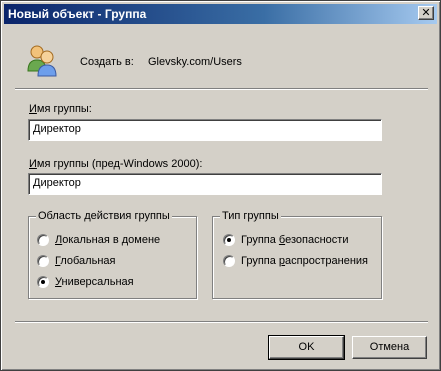 This screenshot has height=371, width=441. I want to click on group-name-pre2000-label: Имя группы (пред-Windows 2000):, so click(116, 164).